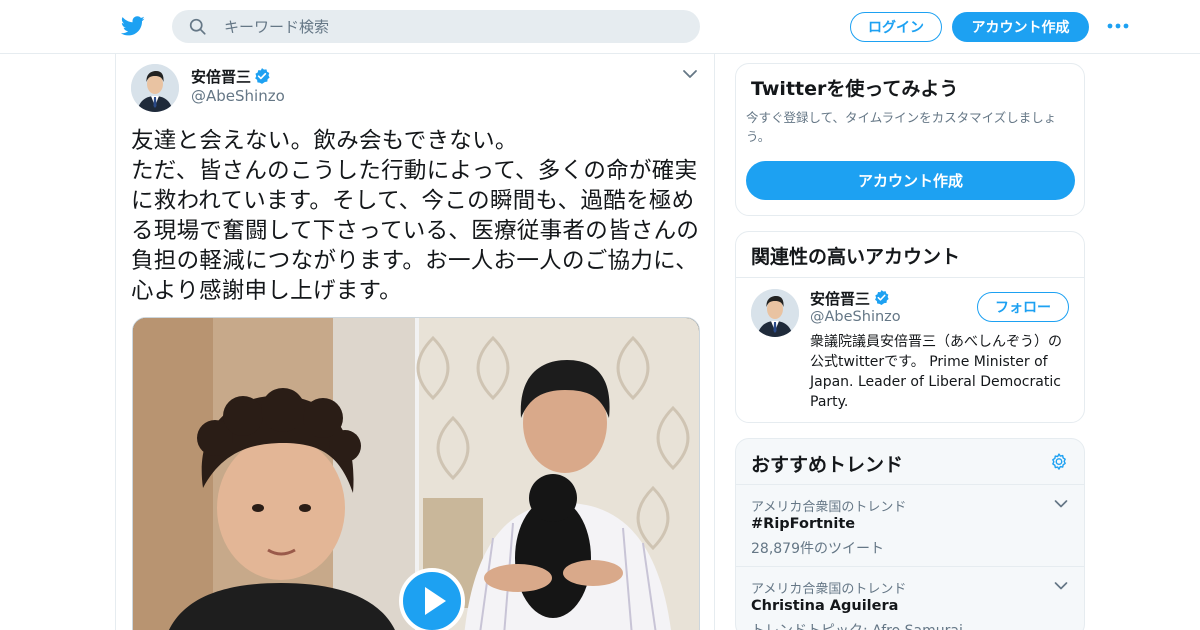 This screenshot has width=1200, height=630. Describe the element at coordinates (1023, 307) in the screenshot. I see `follow-button: フォロー` at that location.